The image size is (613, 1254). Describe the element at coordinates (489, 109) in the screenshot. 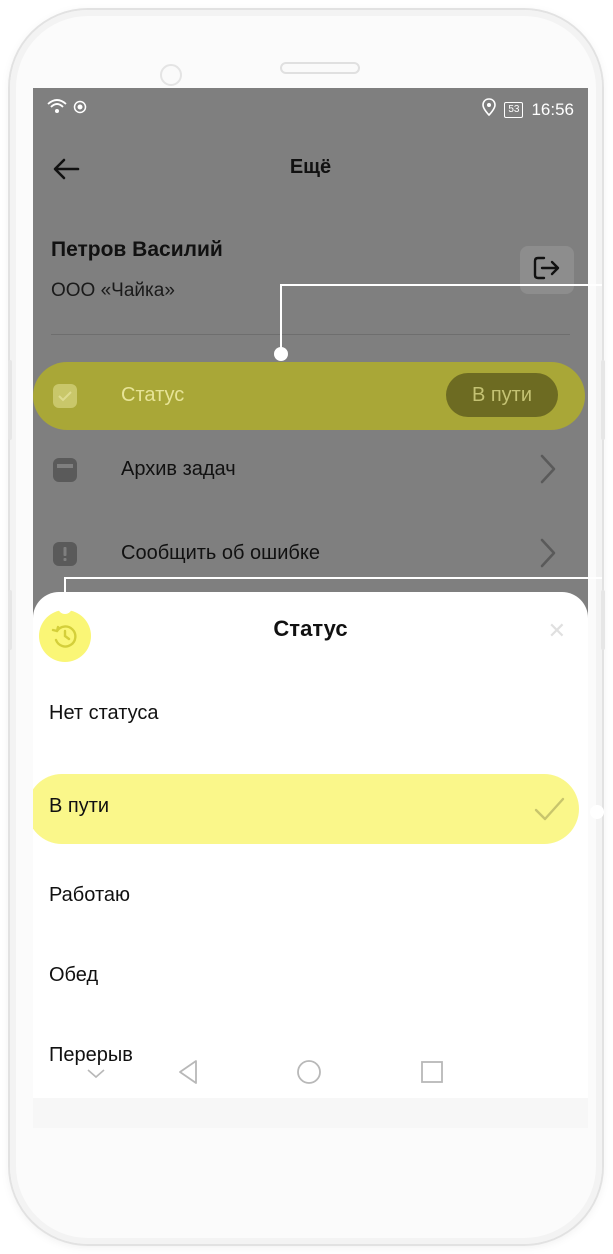

I see `location-icon` at that location.